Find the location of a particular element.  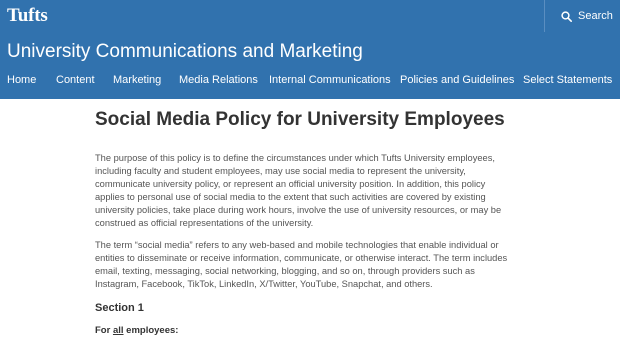

nav-item-policies-and-guidelines: Policies and Guidelines is located at coordinates (457, 80).